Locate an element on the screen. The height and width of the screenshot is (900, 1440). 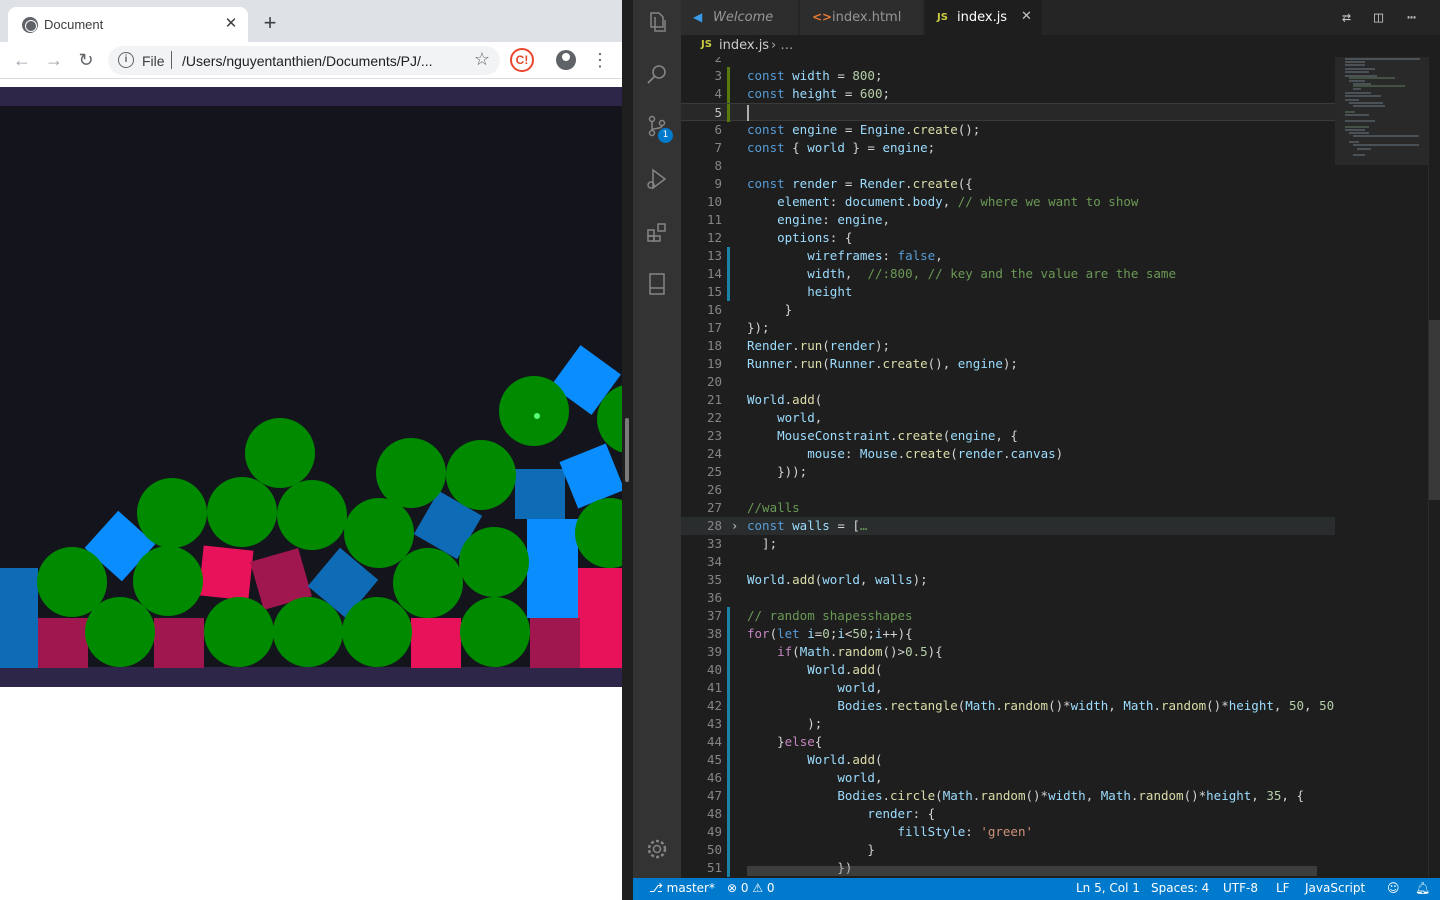
tab-welcome: ◀ Welcome is located at coordinates (740, 17).